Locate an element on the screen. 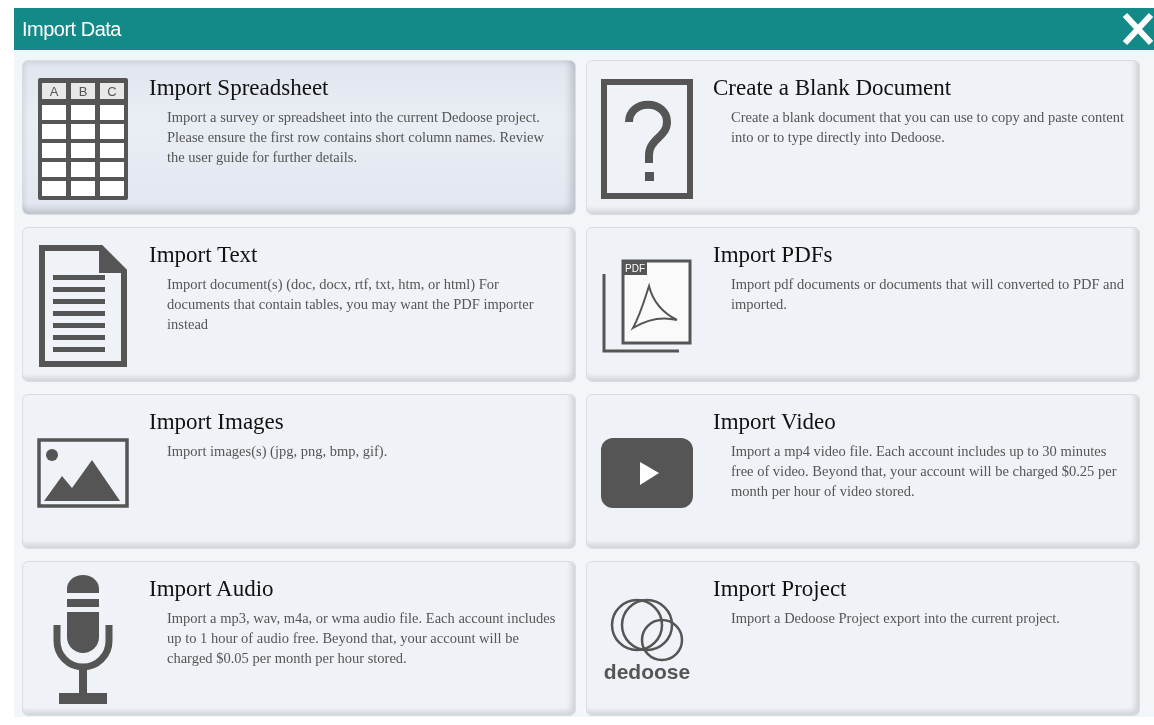 This screenshot has height=725, width=1154. import-option-card: Create a Blank Document Create a blank document that you can use to copy and paste content into or to type directly into Dedoose. is located at coordinates (863, 137).